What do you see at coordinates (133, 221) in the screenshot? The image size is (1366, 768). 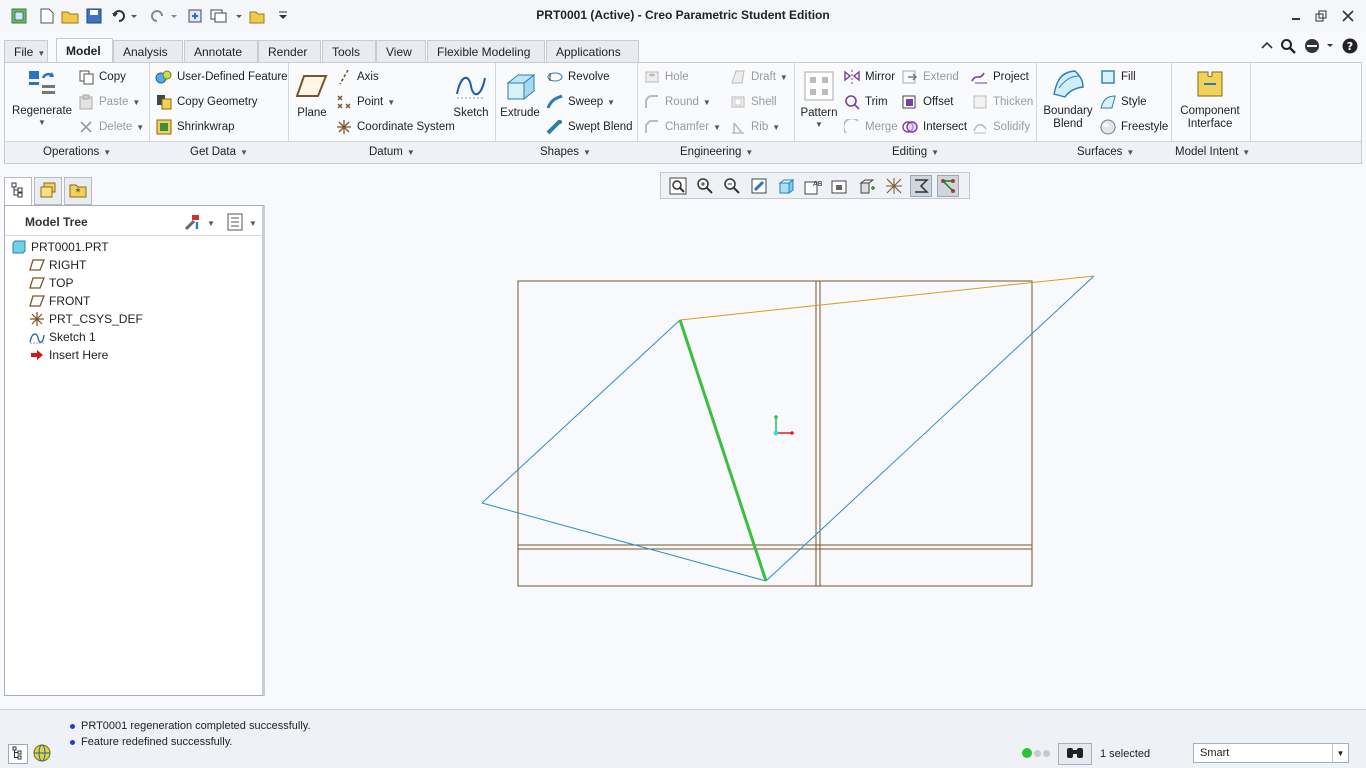 I see `model-tree-header: Model Tree ▼ ▼` at bounding box center [133, 221].